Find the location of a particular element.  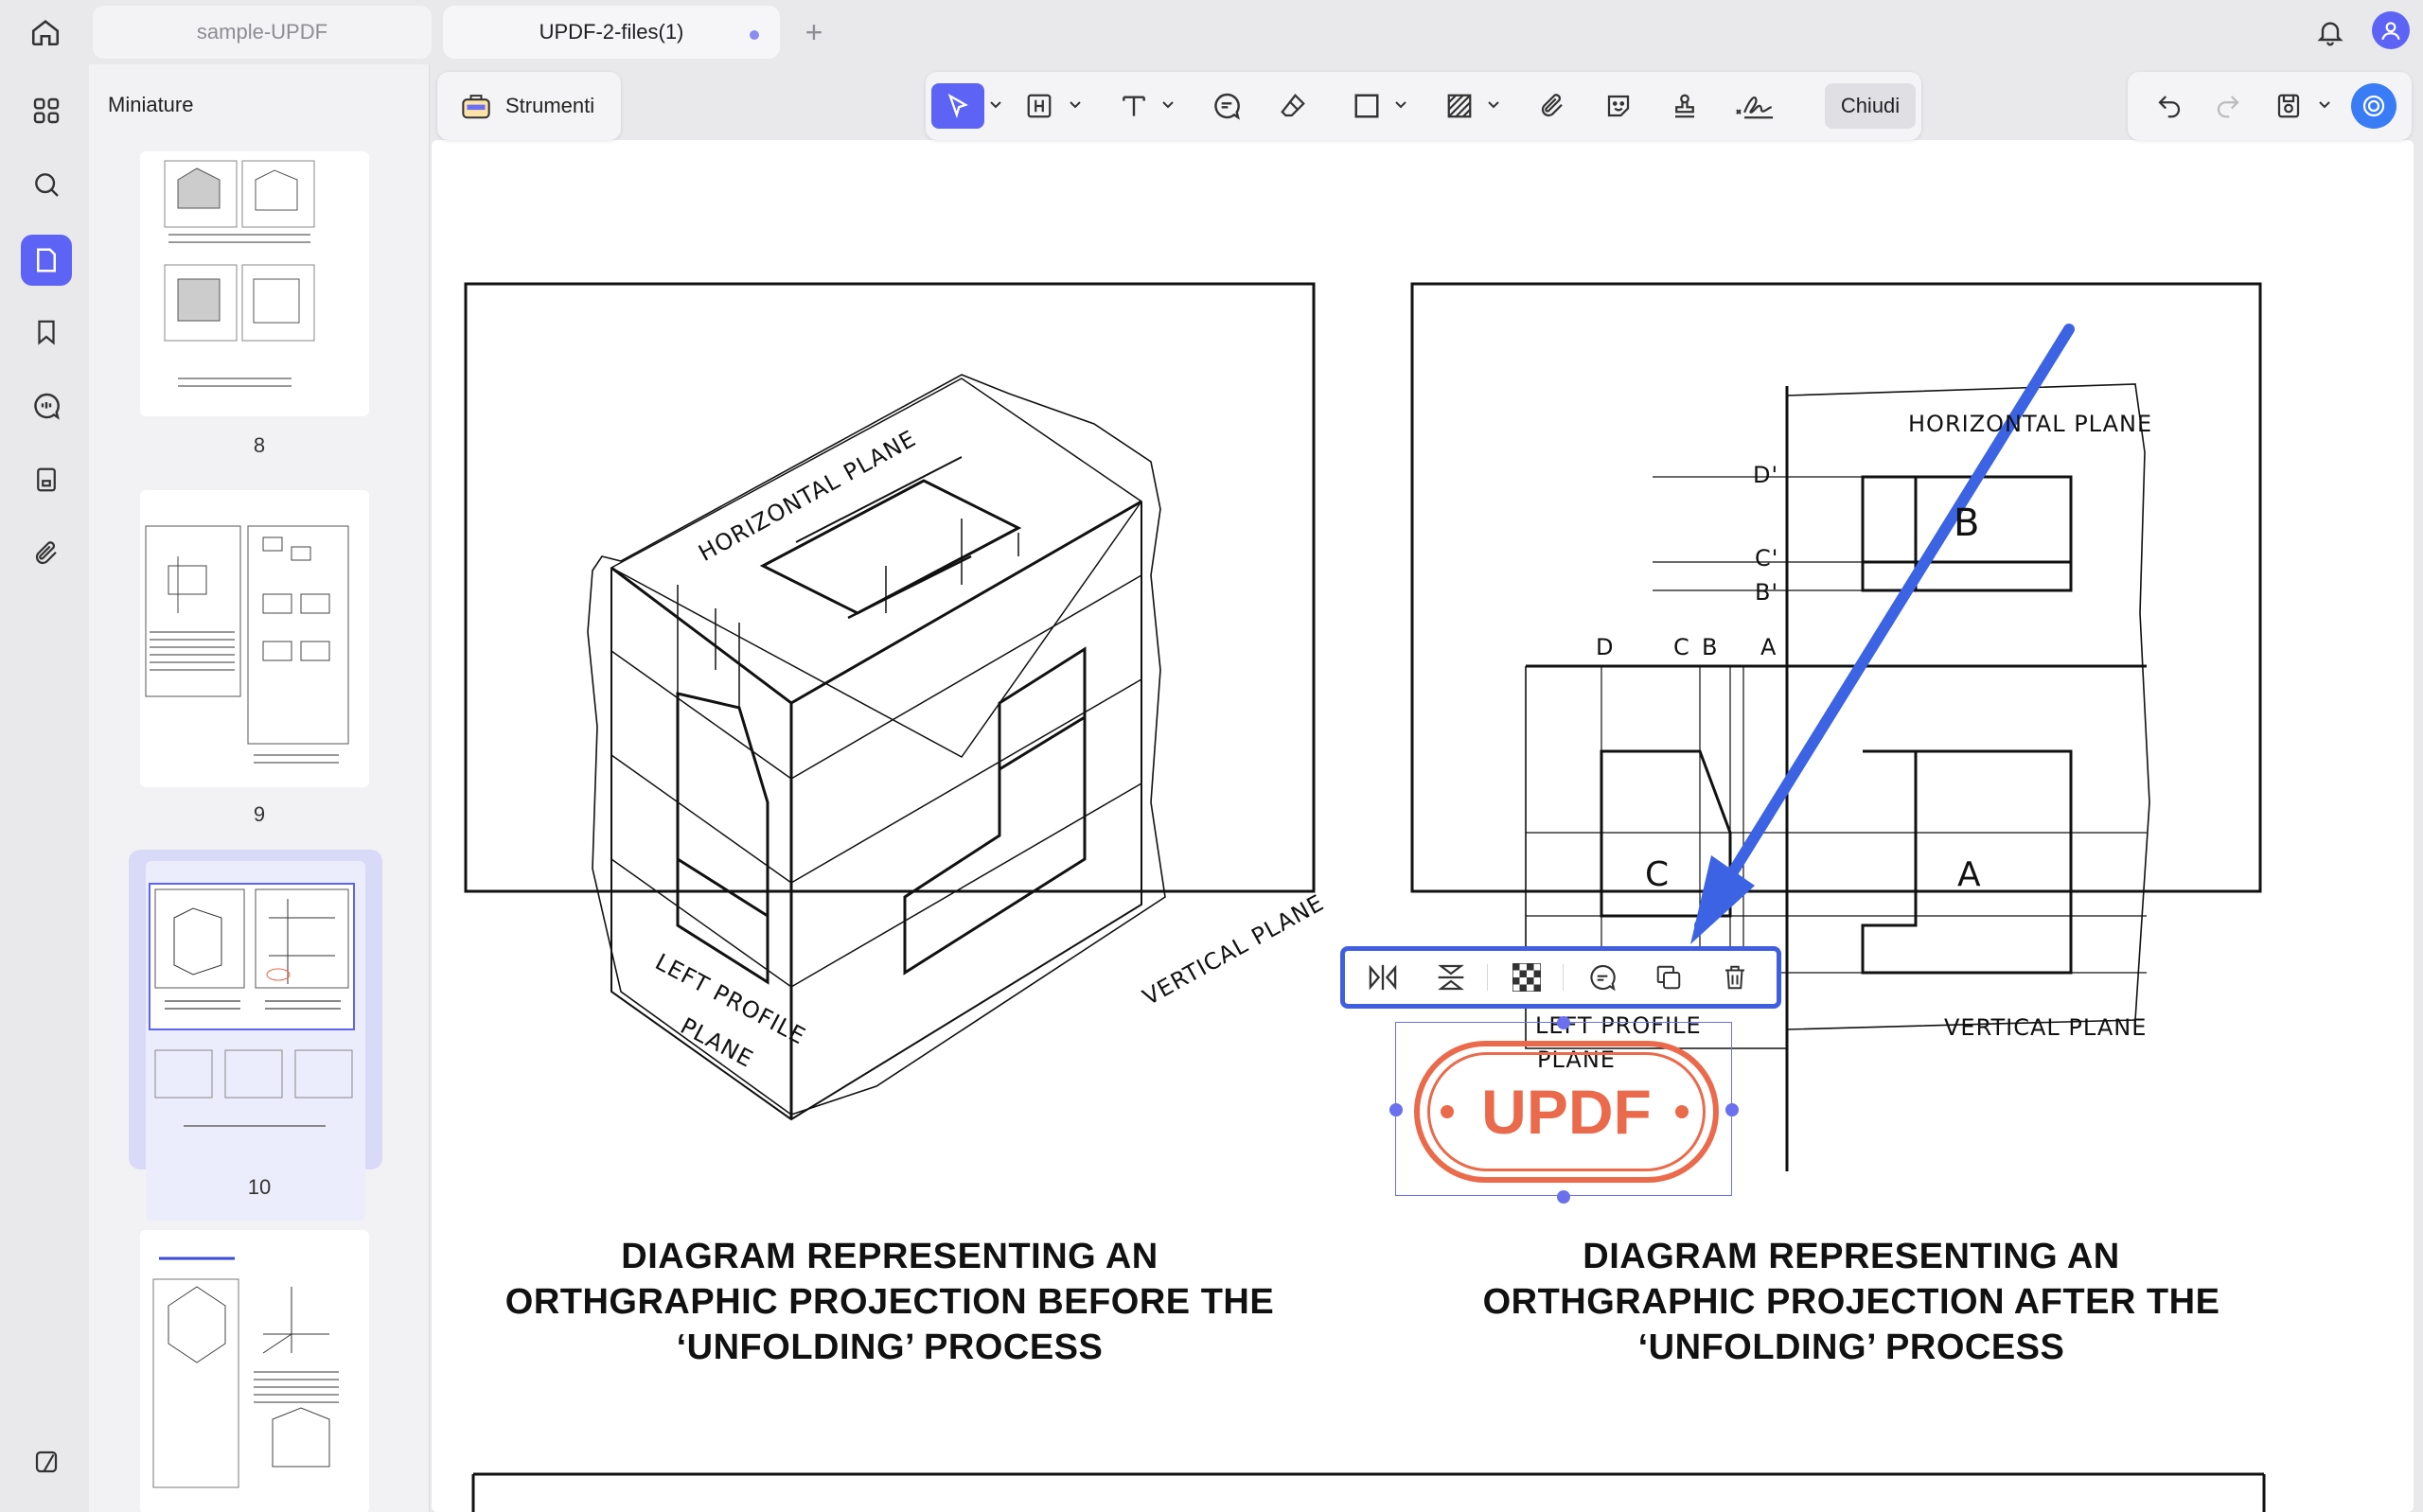

resize-handle-bottom is located at coordinates (1563, 1197).